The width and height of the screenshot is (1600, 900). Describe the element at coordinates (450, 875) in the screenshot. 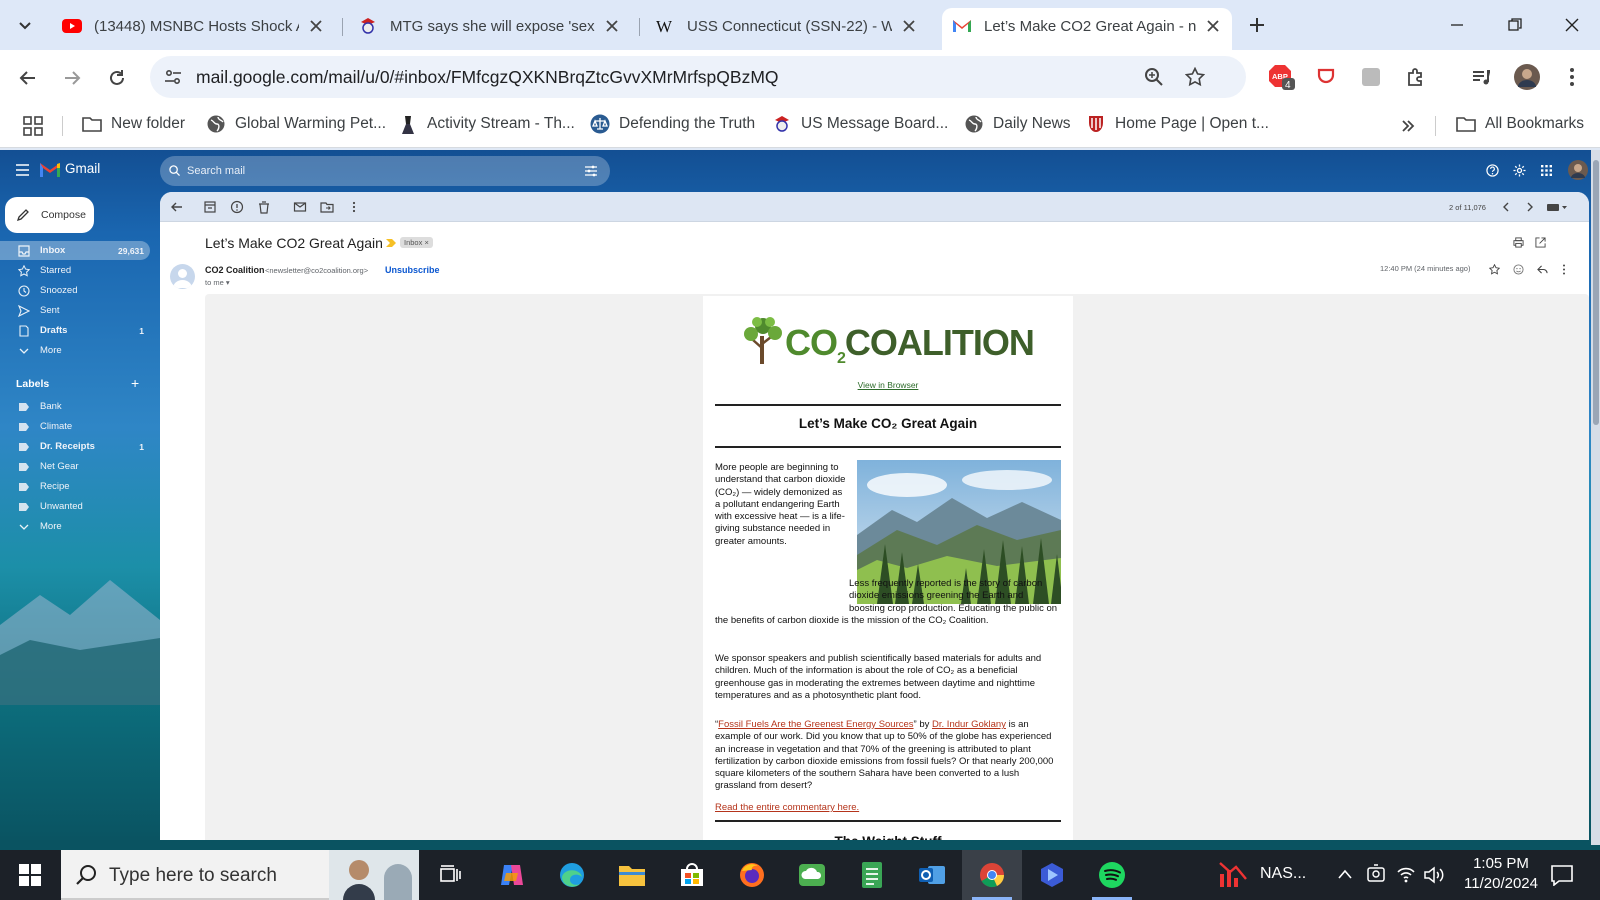

I see `task-view-button` at that location.